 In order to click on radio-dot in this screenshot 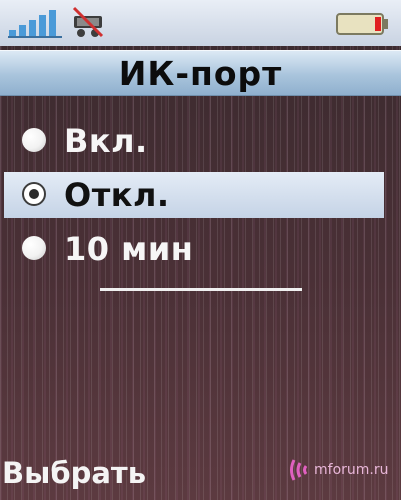, I will do `click(34, 194)`.